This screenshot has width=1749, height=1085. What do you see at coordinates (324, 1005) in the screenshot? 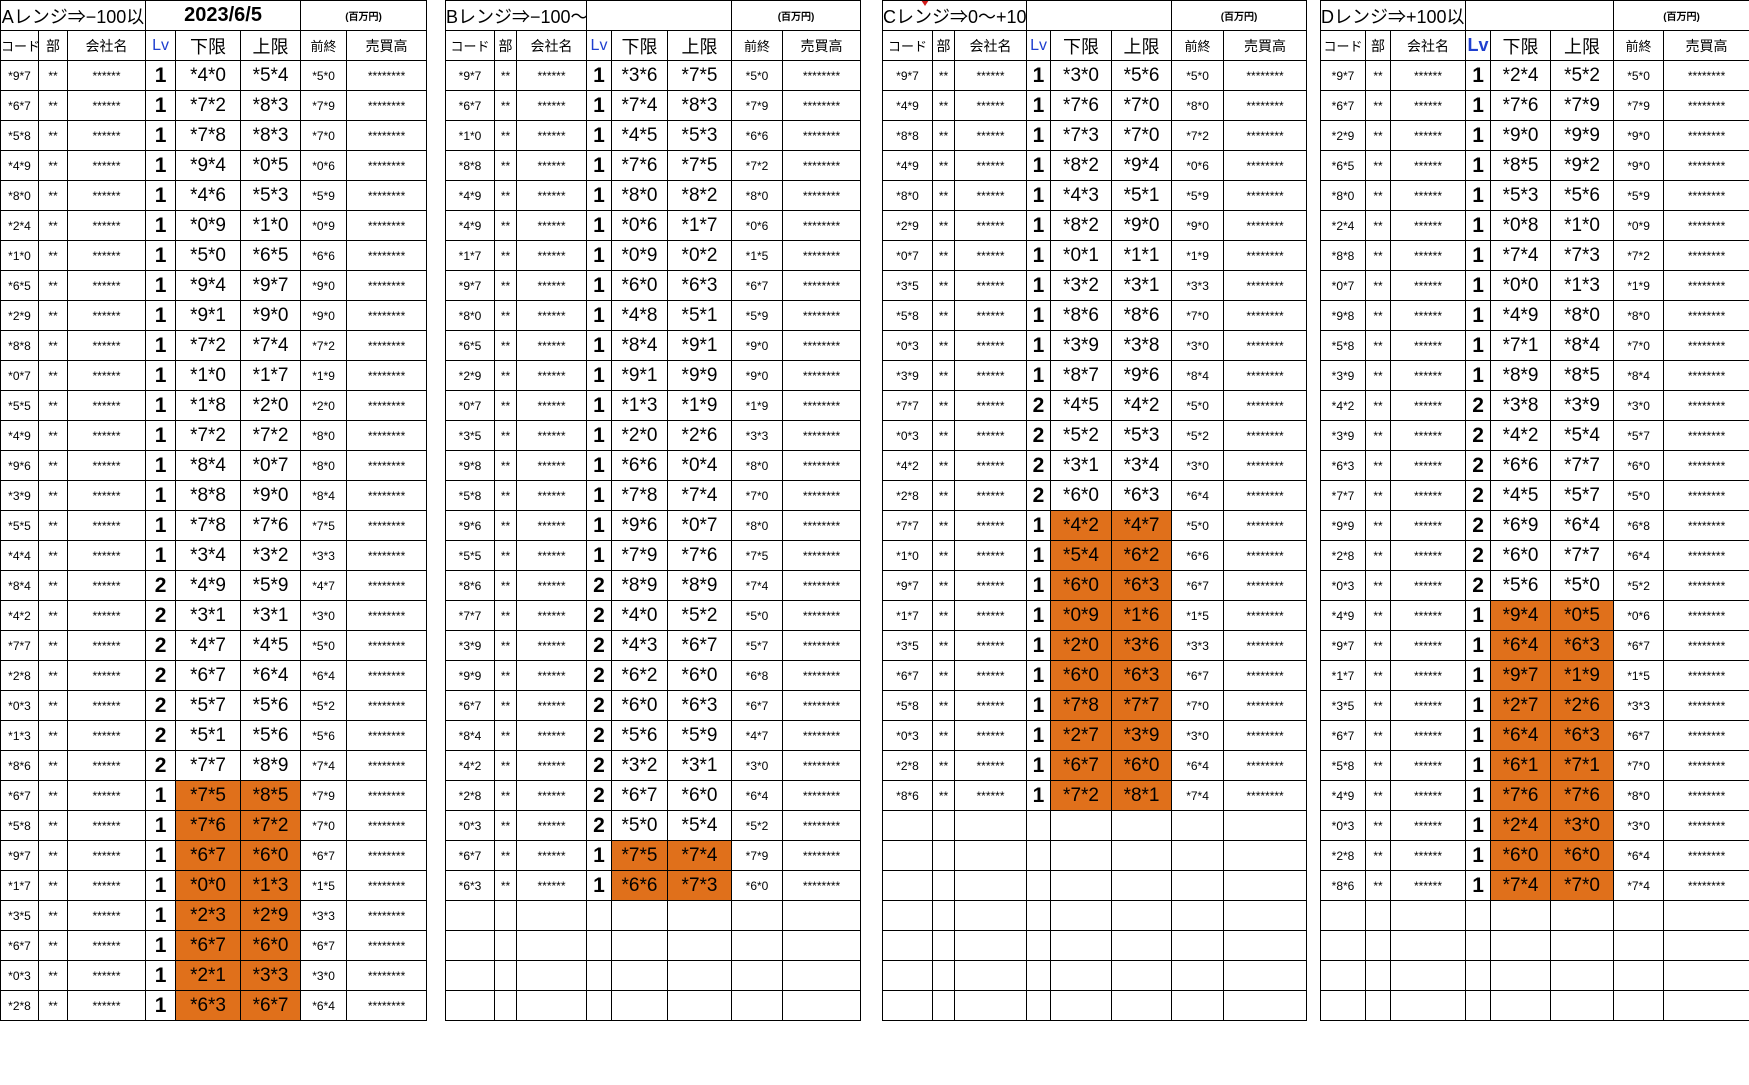
I see `cell-prev: *6*4` at bounding box center [324, 1005].